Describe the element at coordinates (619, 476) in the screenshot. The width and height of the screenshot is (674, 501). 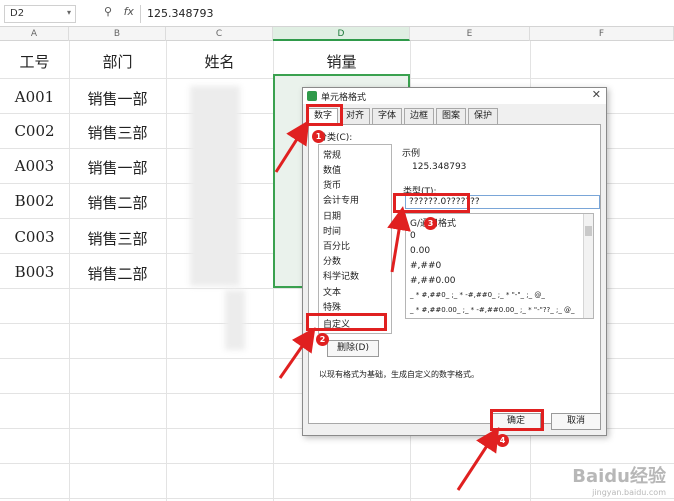
I see `watermark-text: Baidu经验` at that location.